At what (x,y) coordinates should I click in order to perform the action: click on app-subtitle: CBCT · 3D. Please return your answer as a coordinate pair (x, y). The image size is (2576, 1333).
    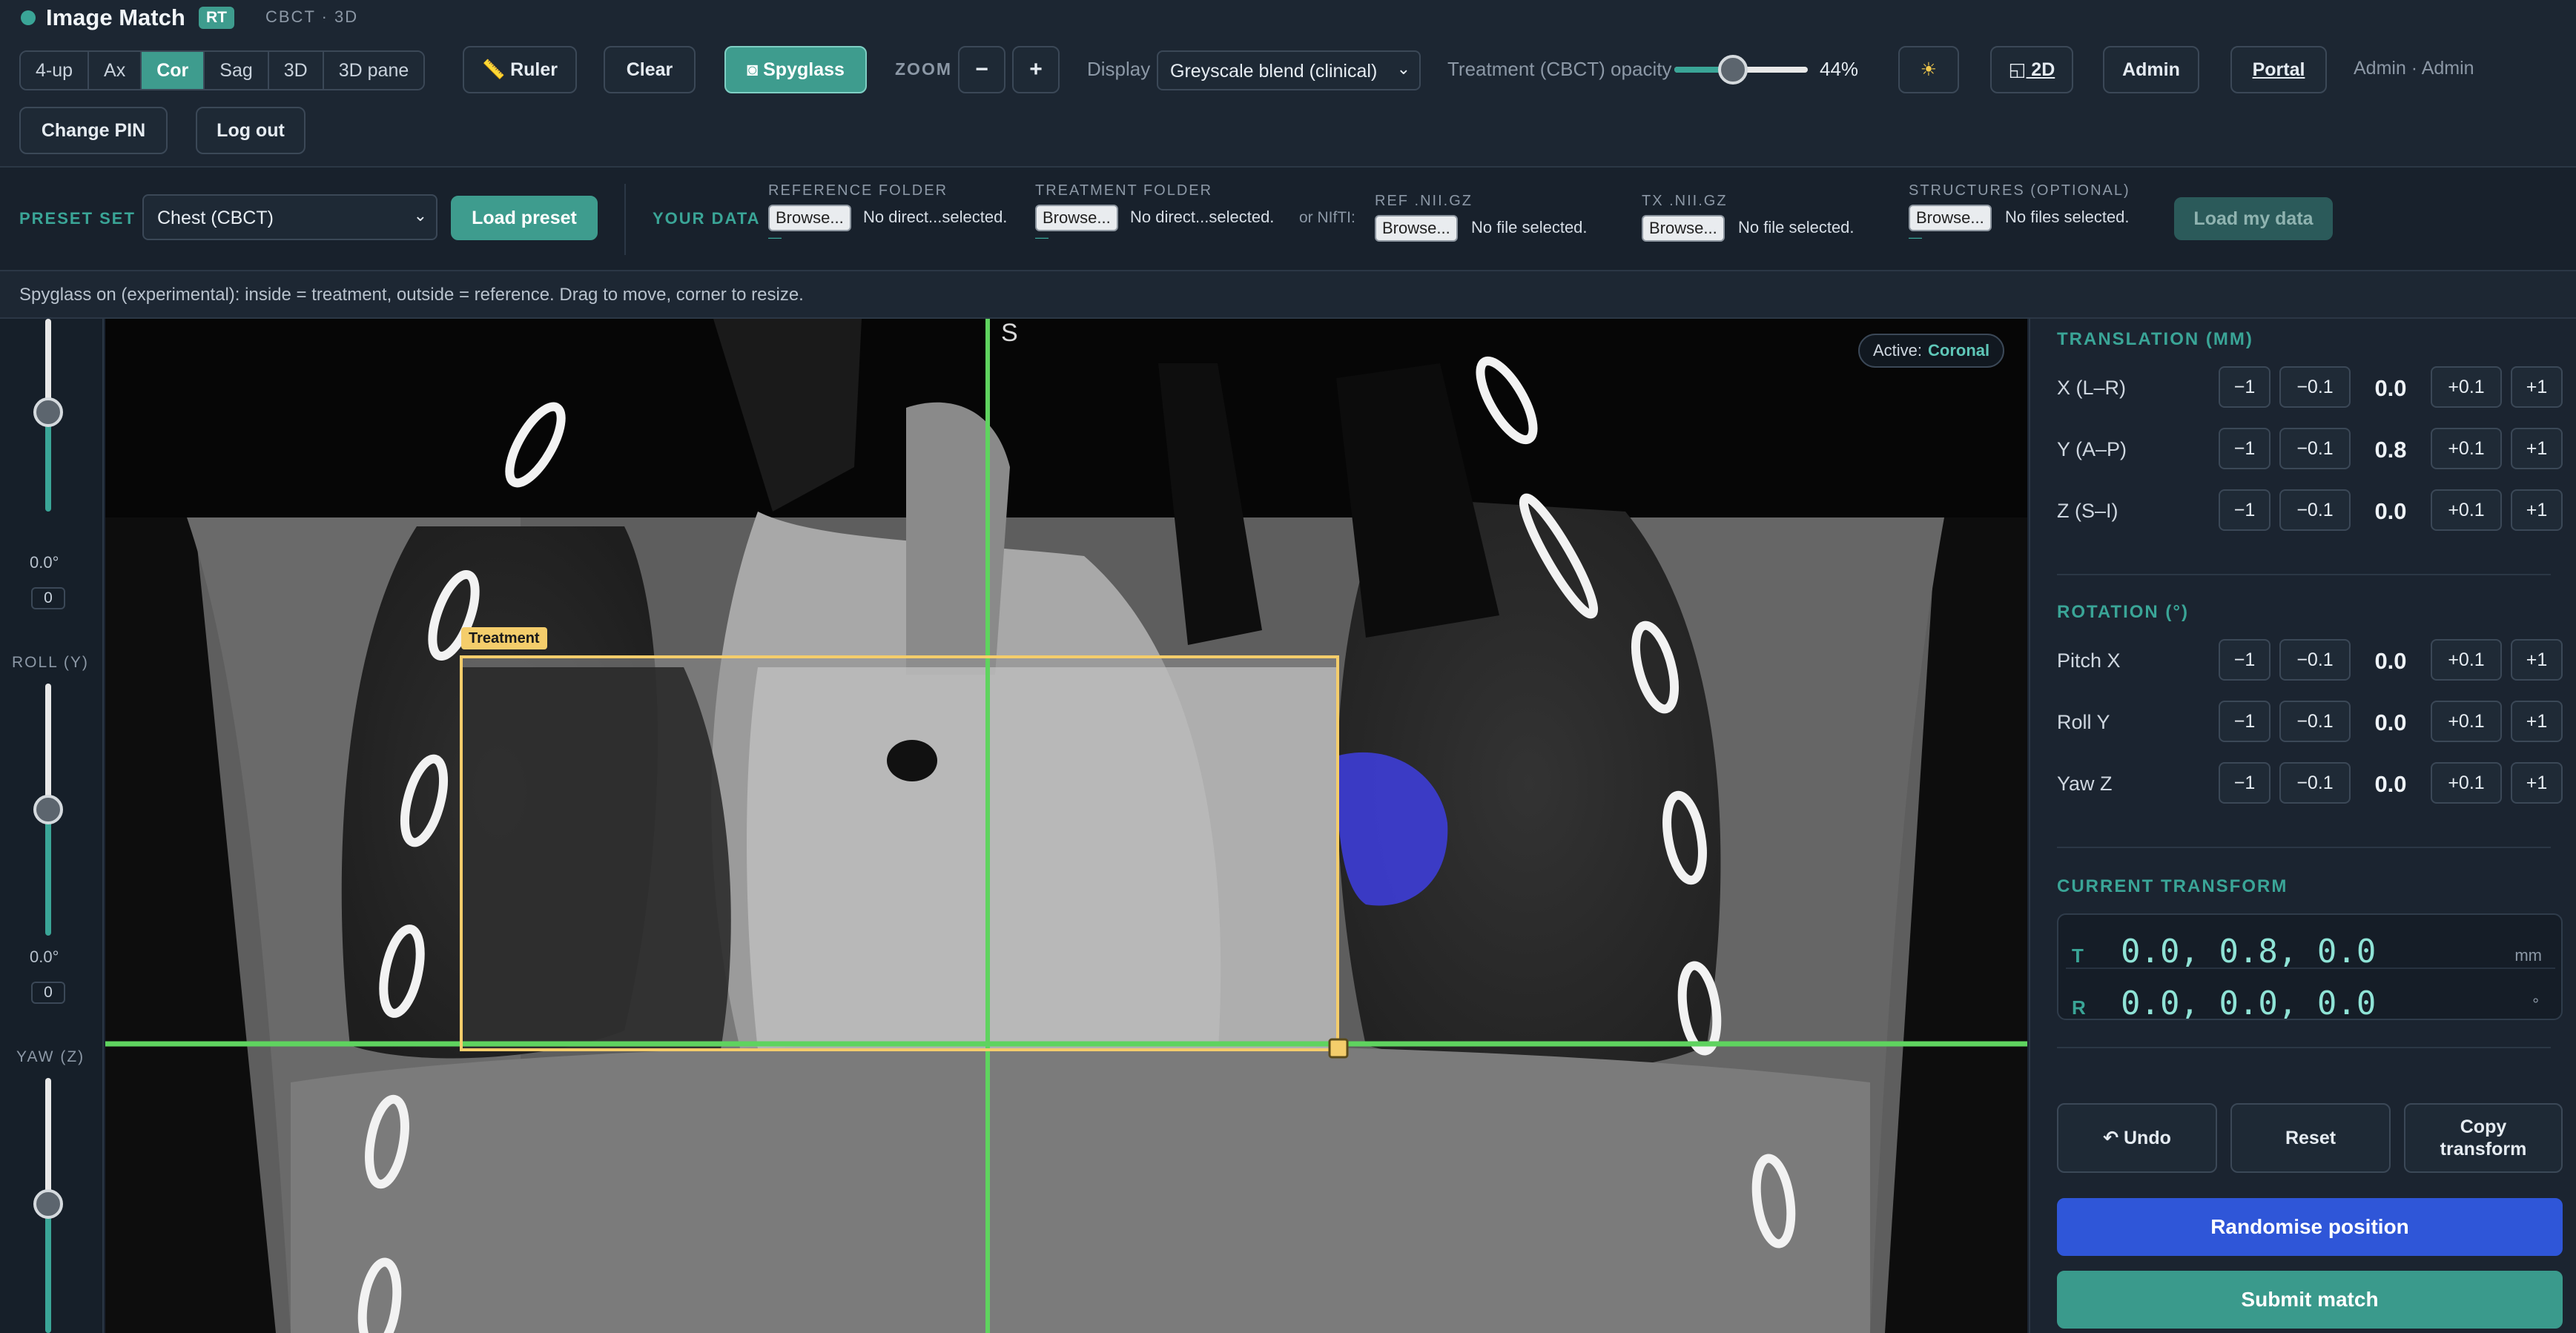
    Looking at the image, I should click on (312, 16).